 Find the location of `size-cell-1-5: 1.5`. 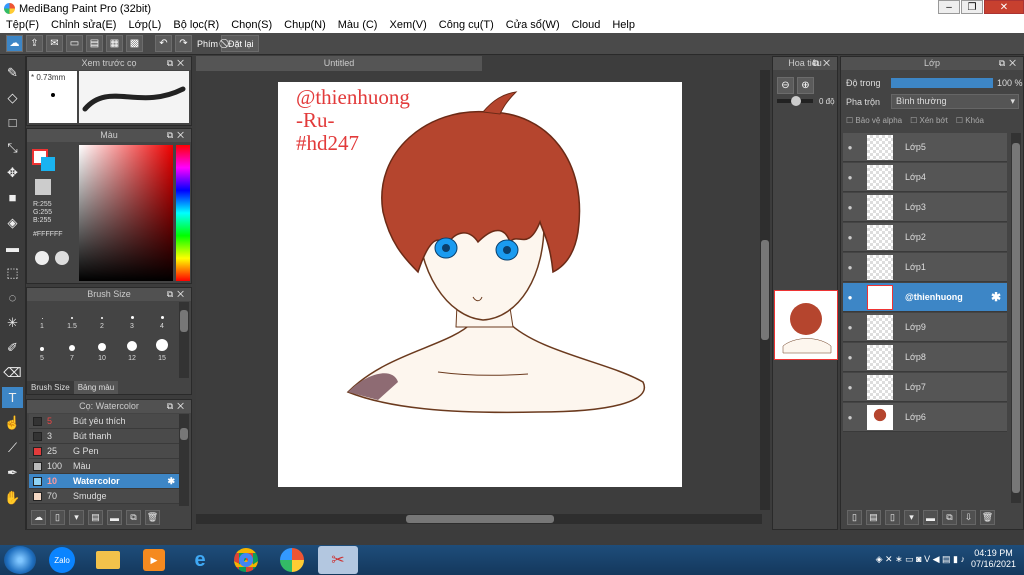

size-cell-1-5: 1.5 is located at coordinates (72, 317).